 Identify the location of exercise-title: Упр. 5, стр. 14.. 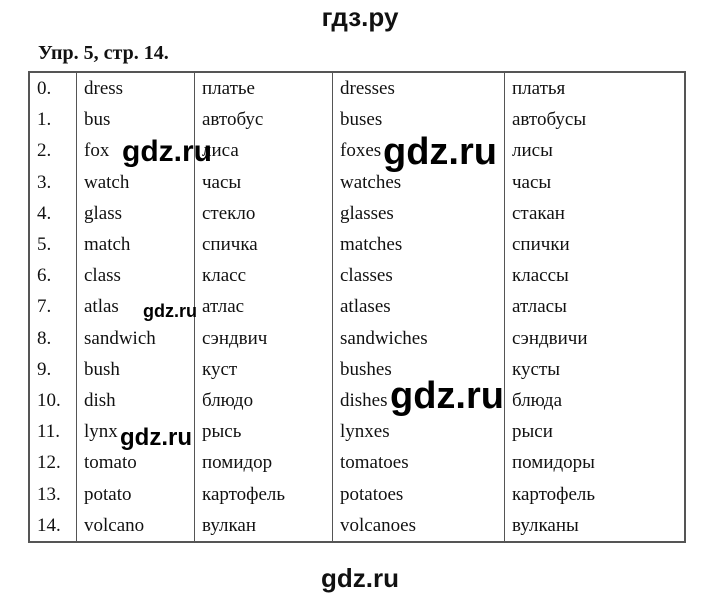
(103, 53).